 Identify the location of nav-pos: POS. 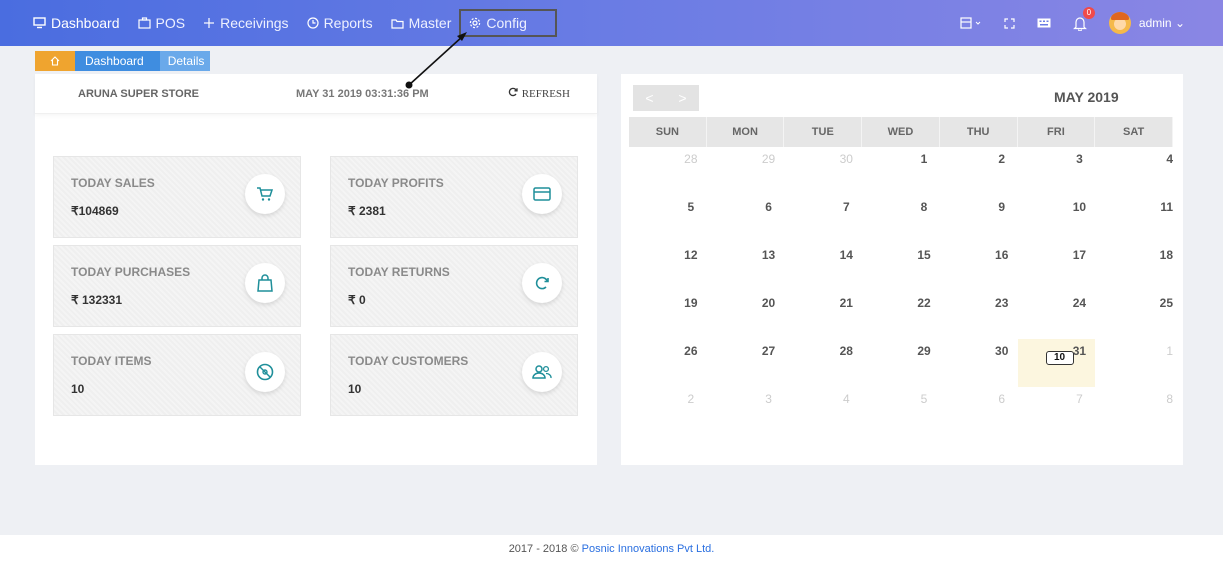
(161, 23).